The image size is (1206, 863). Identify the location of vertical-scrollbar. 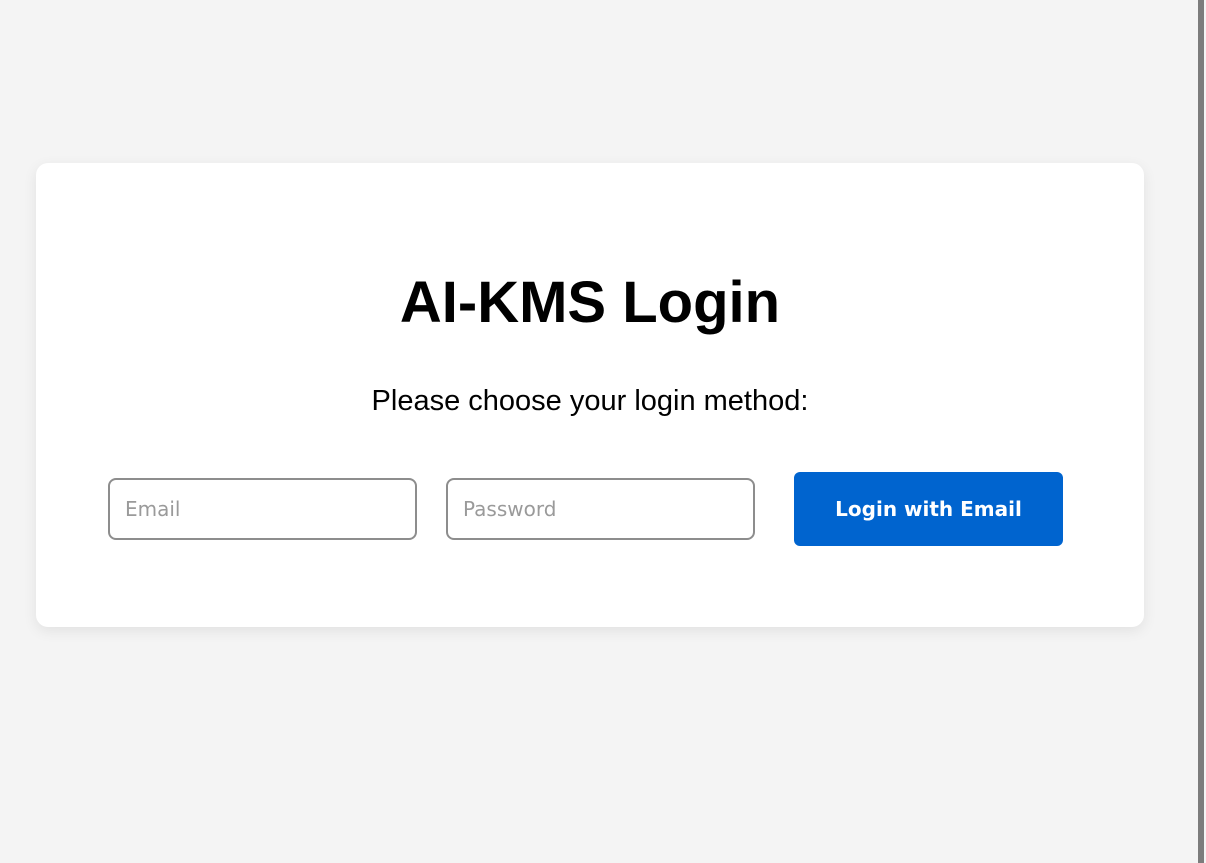
(1201, 431).